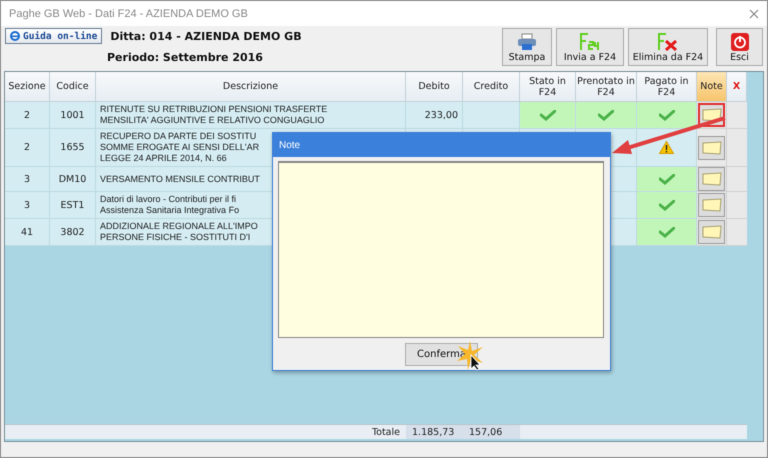 The image size is (768, 458). I want to click on document-icon, so click(590, 42).